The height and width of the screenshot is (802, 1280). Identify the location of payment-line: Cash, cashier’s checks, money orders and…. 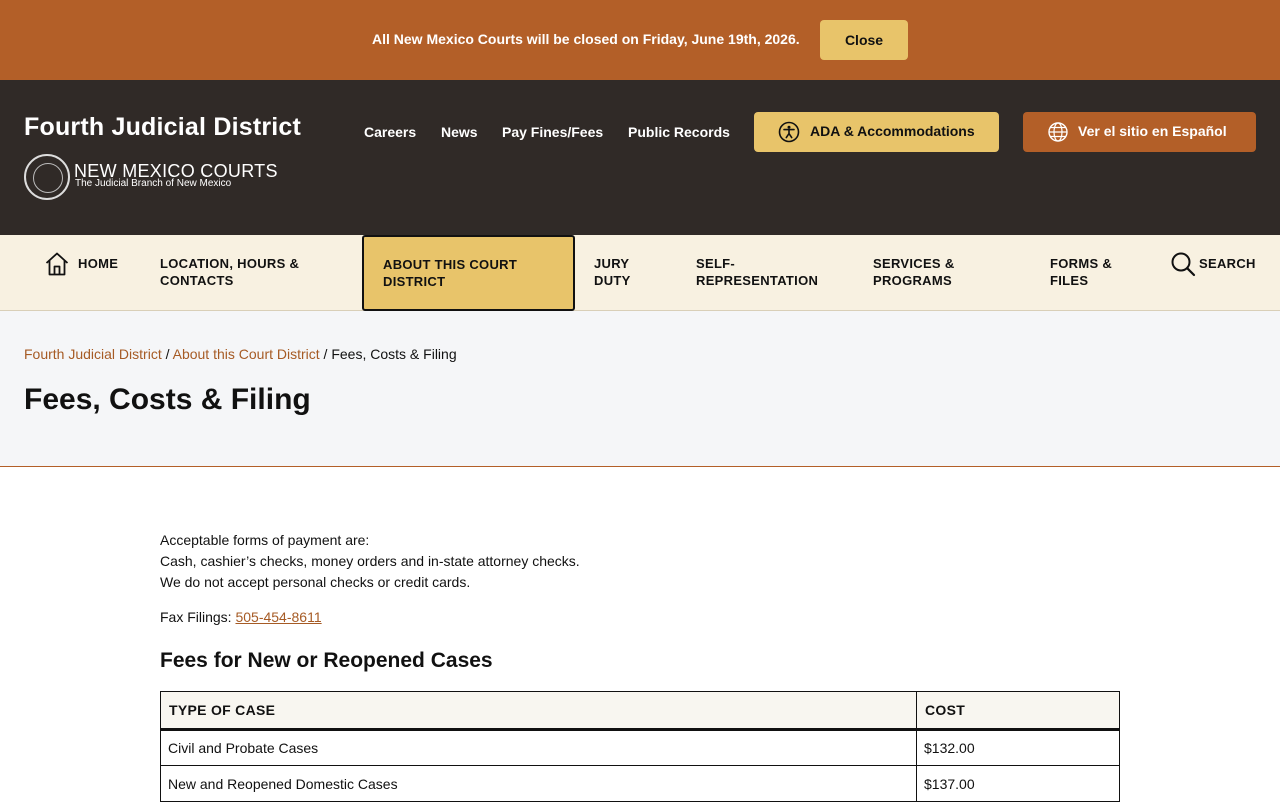
(370, 561).